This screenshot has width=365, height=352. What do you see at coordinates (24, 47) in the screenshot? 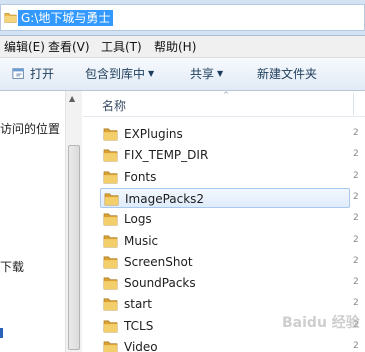
I see `menu-edit: 编辑(E)` at bounding box center [24, 47].